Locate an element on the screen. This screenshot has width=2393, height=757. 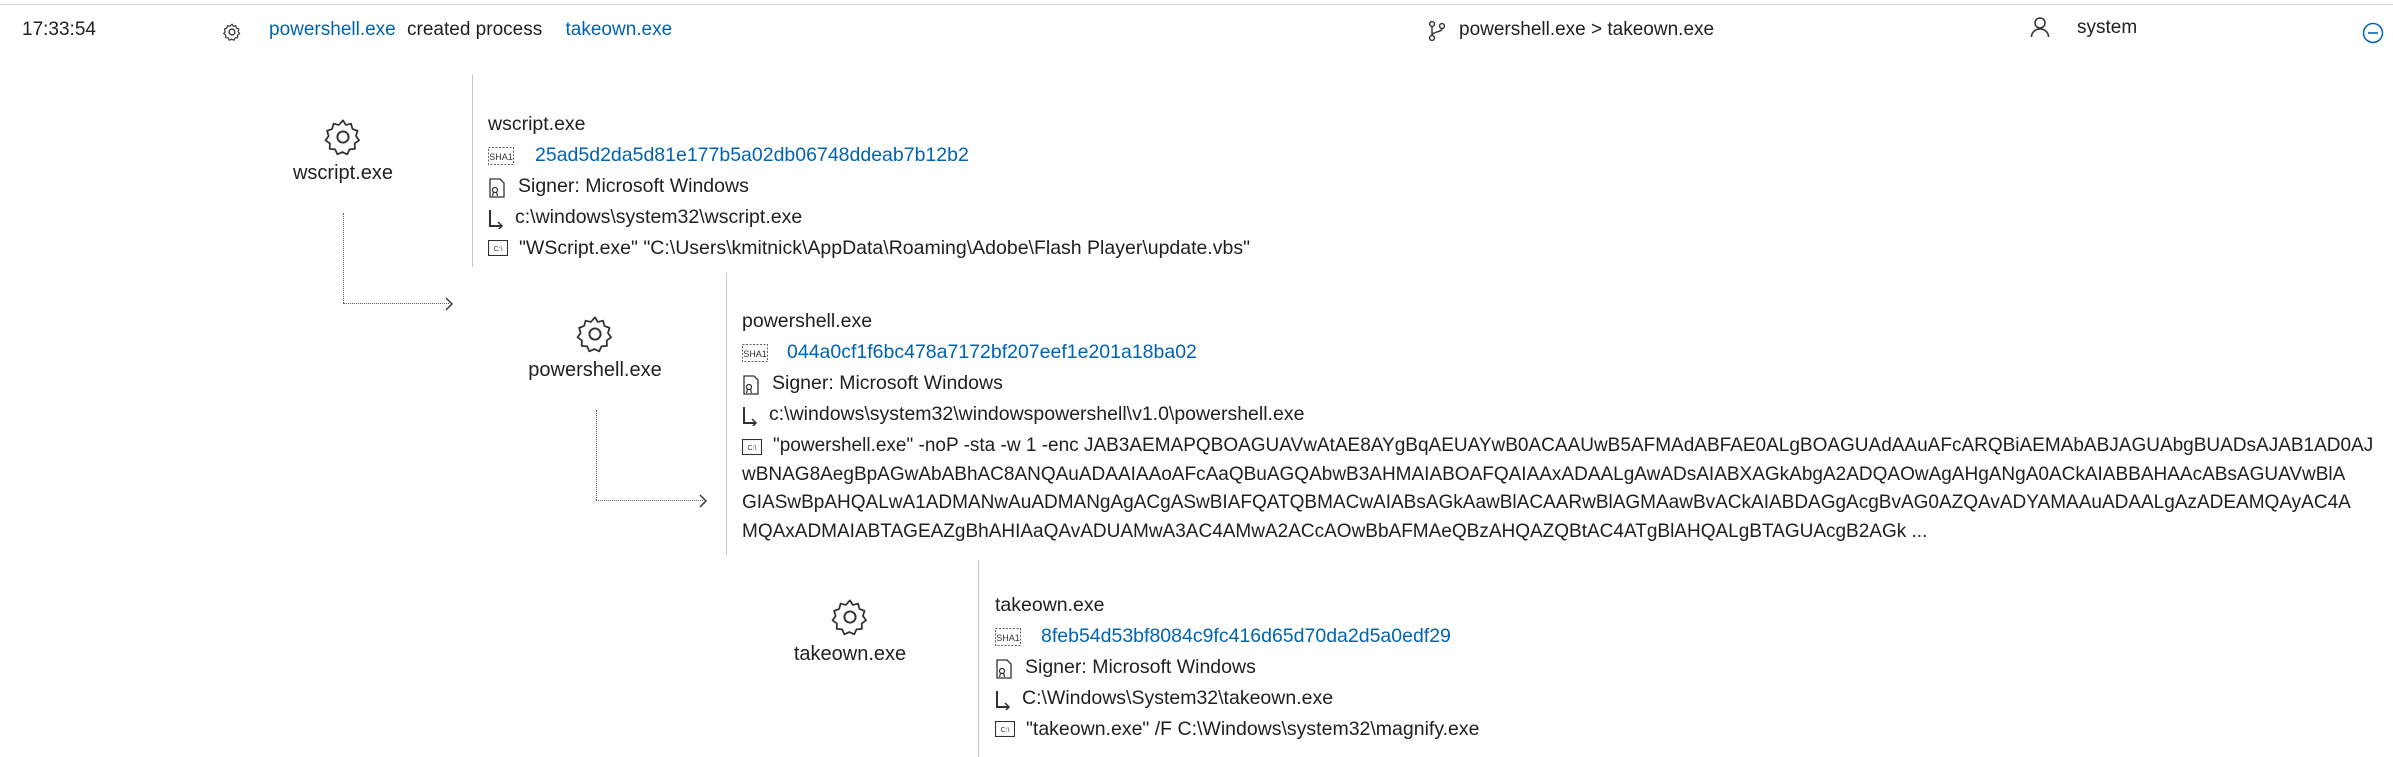
process-node-label: powershell.exe is located at coordinates (595, 370).